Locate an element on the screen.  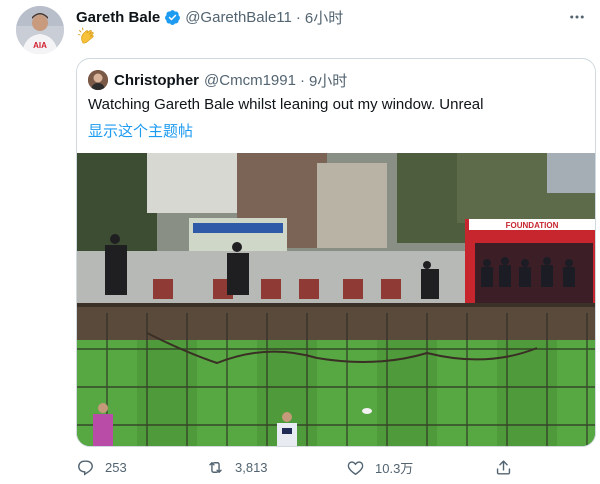
like-icon is located at coordinates (355, 467).